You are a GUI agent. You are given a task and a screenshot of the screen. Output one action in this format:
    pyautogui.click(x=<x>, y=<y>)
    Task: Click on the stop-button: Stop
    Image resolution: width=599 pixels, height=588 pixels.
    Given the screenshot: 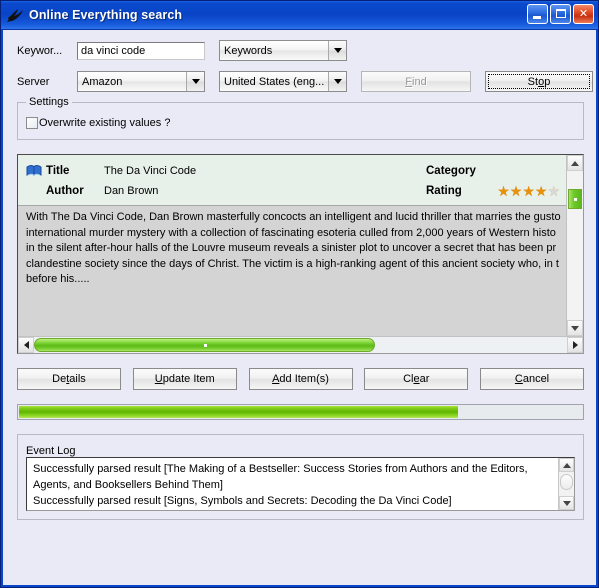 What is the action you would take?
    pyautogui.click(x=539, y=81)
    